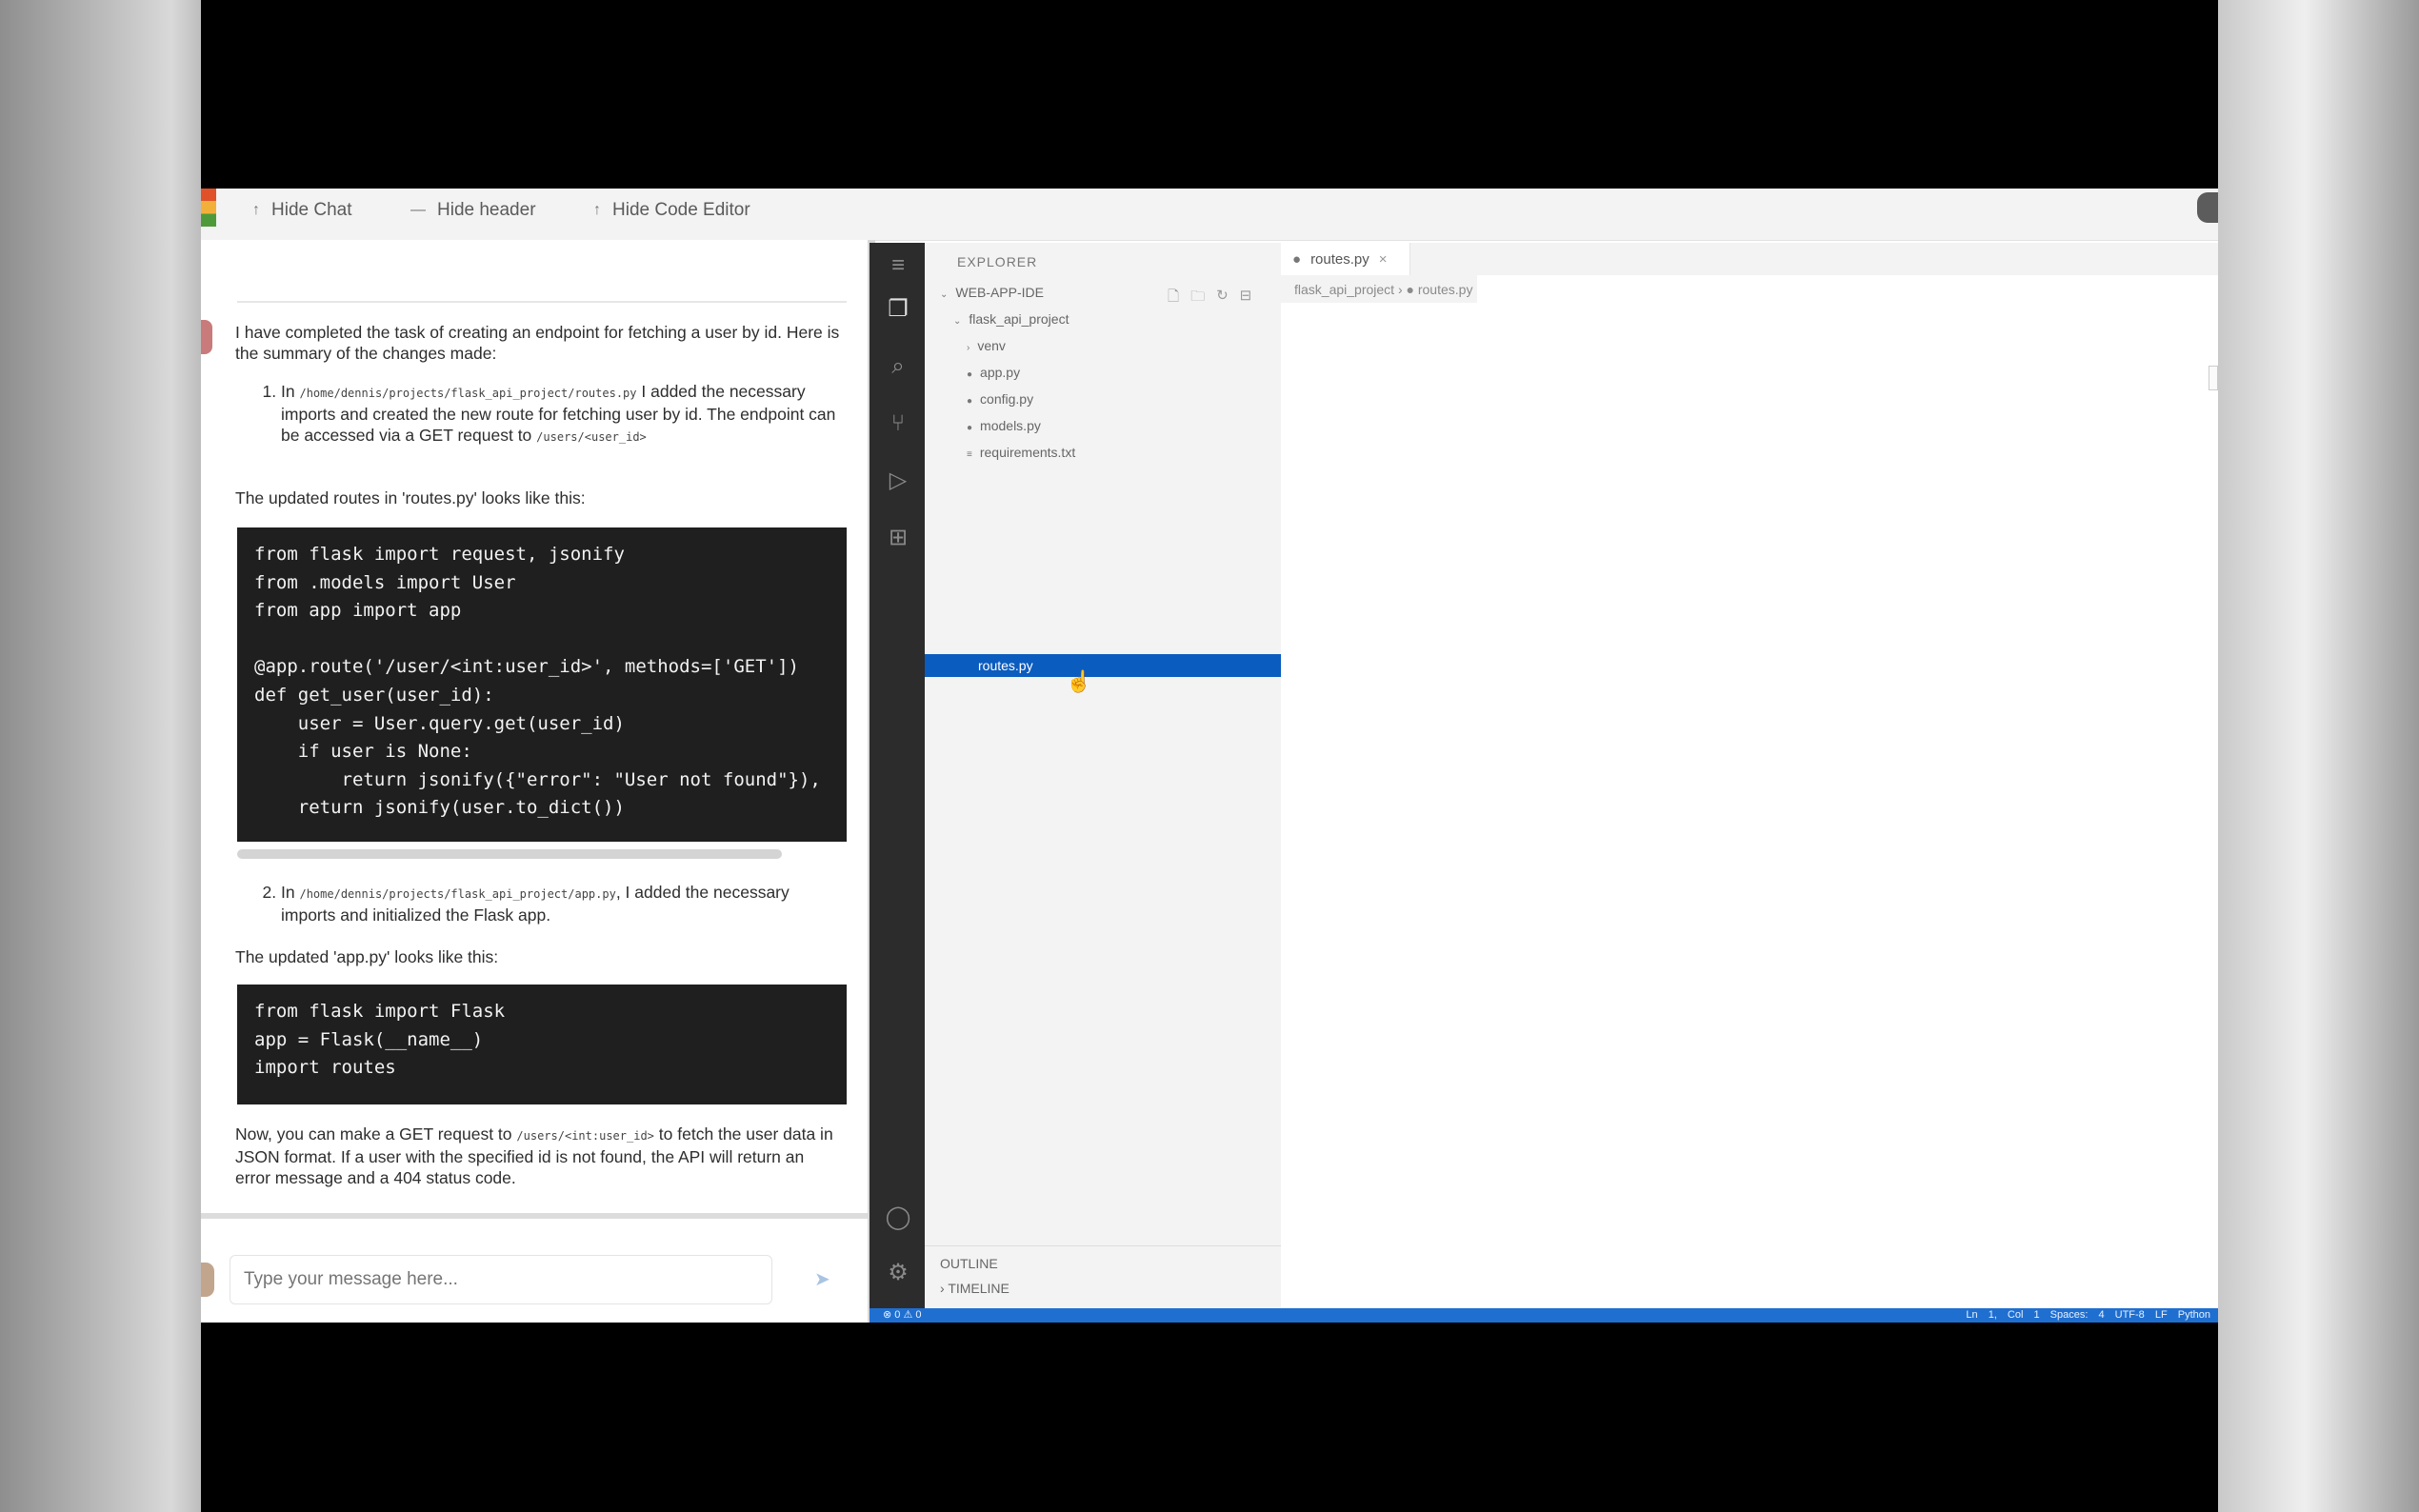 The width and height of the screenshot is (2419, 1512). What do you see at coordinates (1027, 452) in the screenshot?
I see `tree-item-label: requirements.txt` at bounding box center [1027, 452].